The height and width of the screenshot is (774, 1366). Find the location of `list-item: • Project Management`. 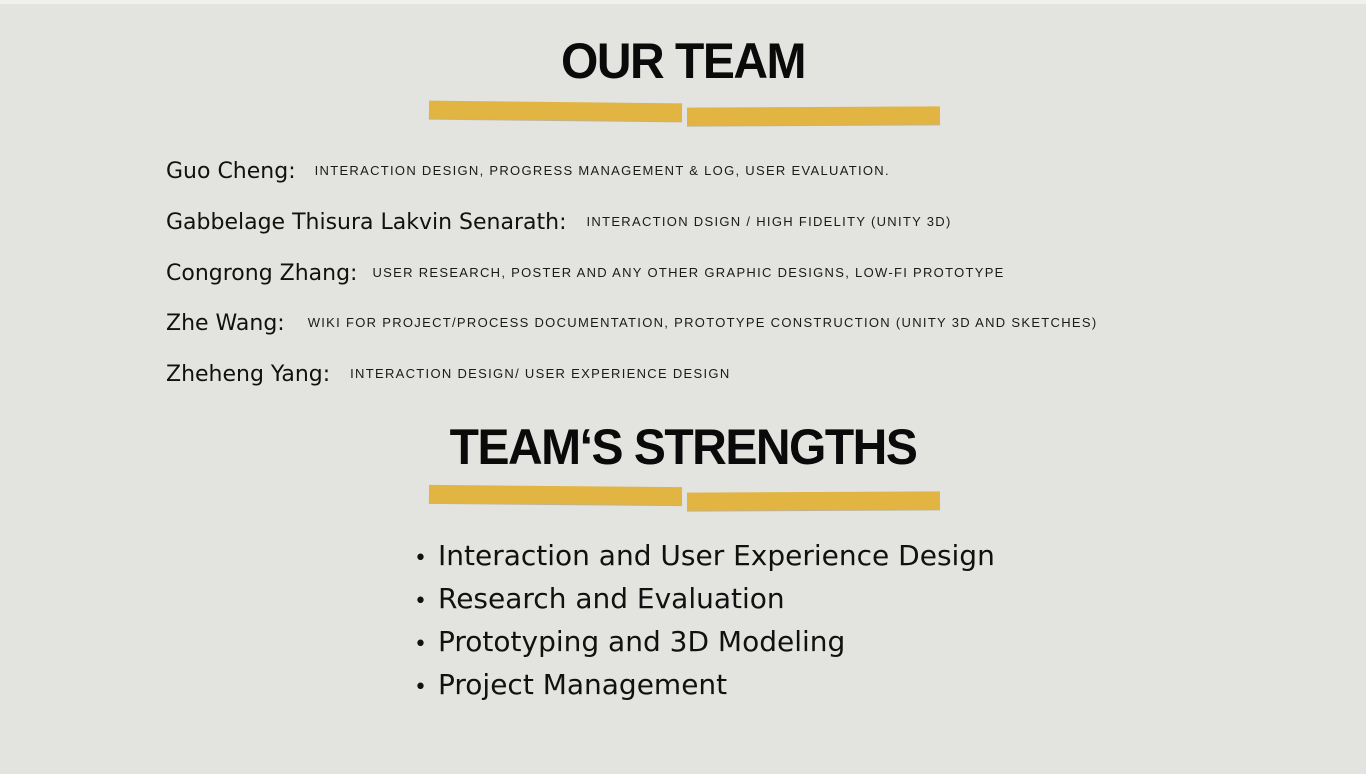

list-item: • Project Management is located at coordinates (571, 684).